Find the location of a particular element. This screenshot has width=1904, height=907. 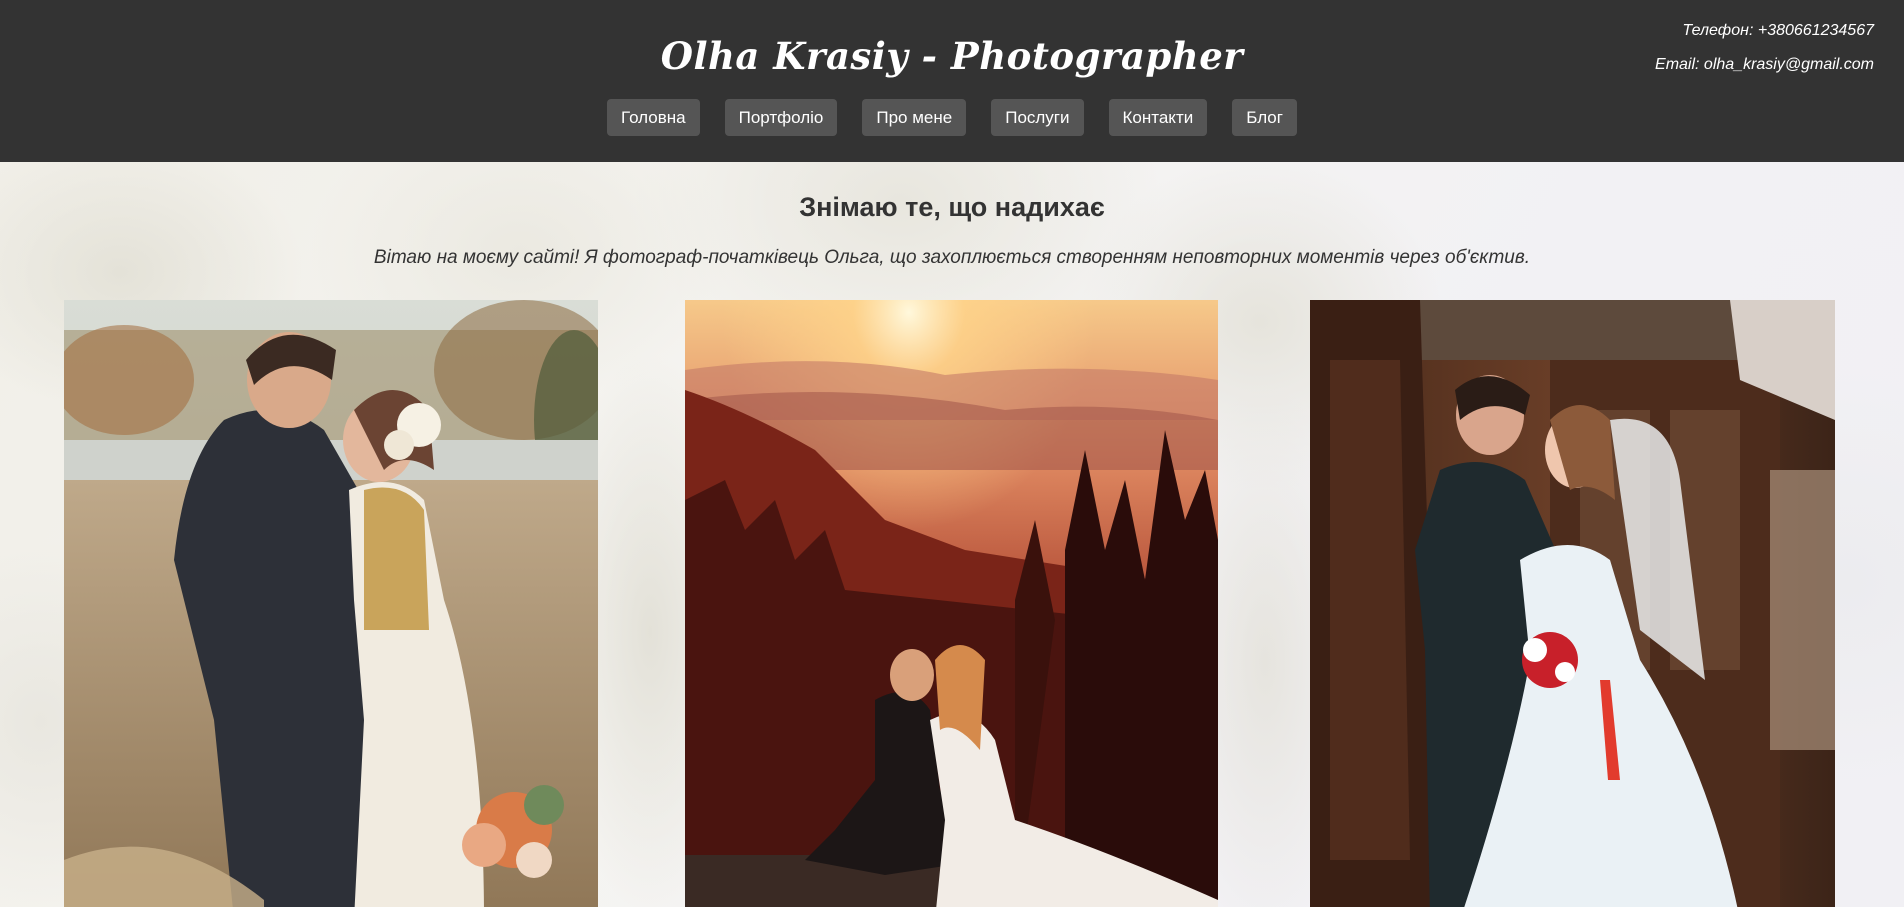

nav-item-portfolio: Портфоліо is located at coordinates (781, 117).